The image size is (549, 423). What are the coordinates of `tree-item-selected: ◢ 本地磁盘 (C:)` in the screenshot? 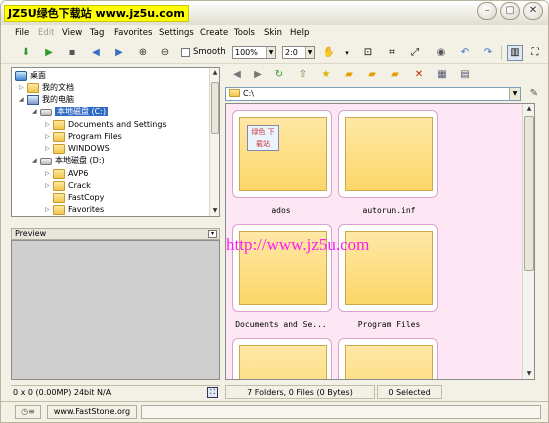 It's located at (70, 112).